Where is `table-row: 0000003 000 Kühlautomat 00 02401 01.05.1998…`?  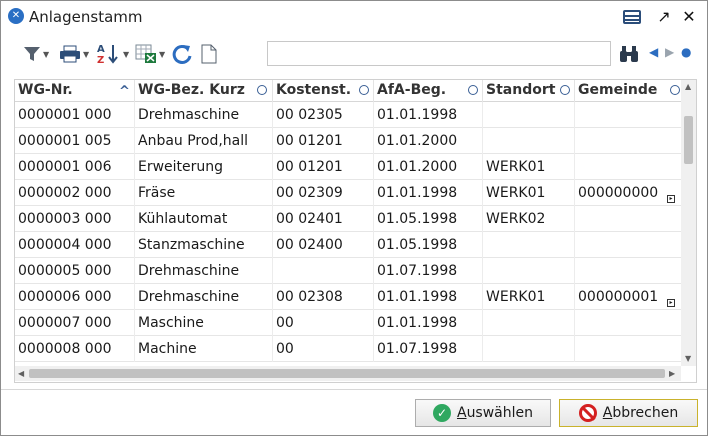 table-row: 0000003 000 Kühlautomat 00 02401 01.05.1998… is located at coordinates (348, 219).